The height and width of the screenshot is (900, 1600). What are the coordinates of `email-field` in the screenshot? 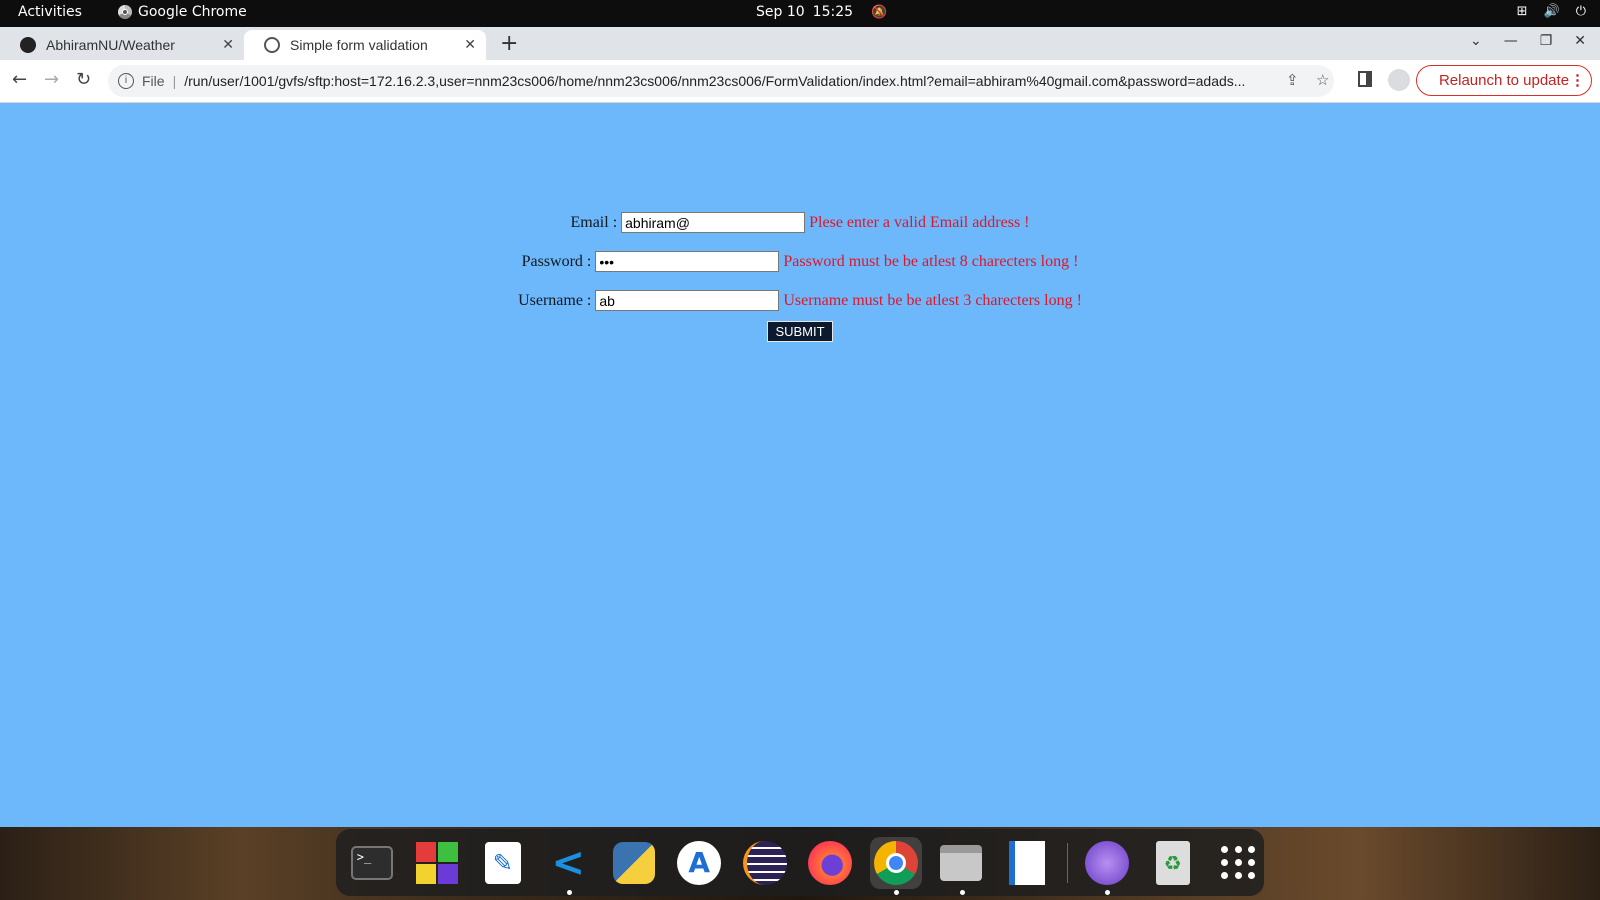 It's located at (713, 222).